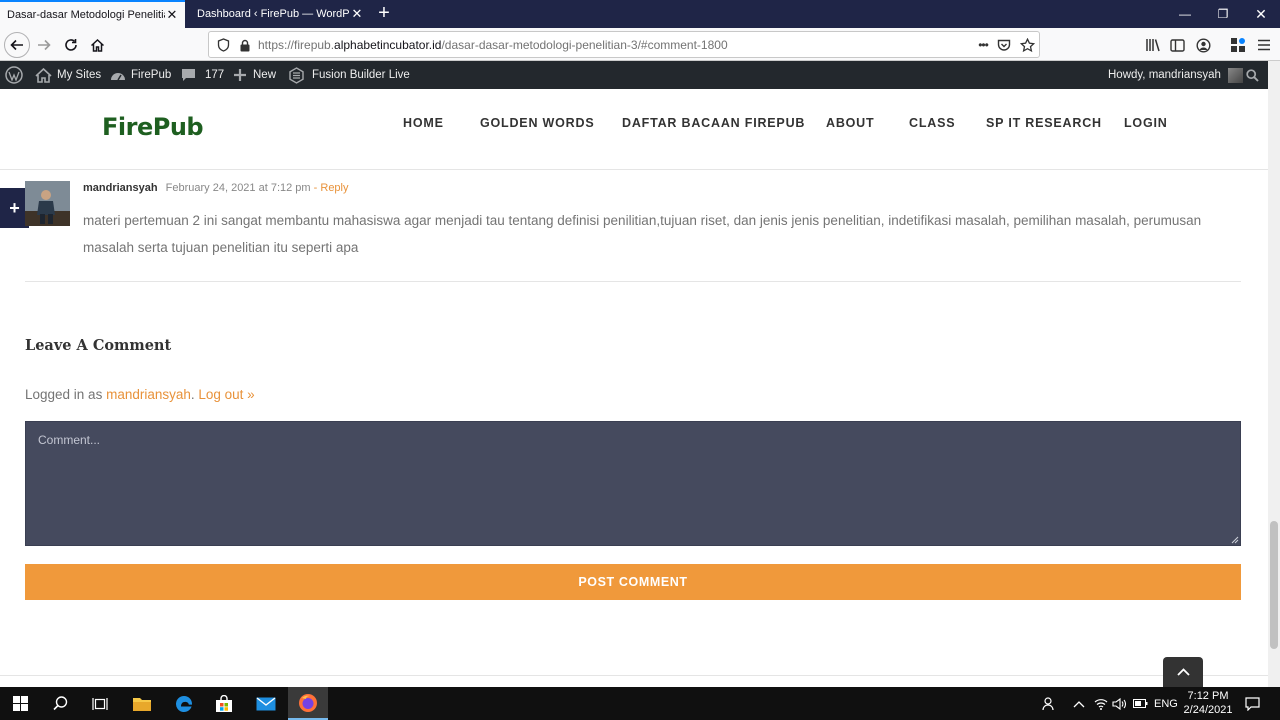  What do you see at coordinates (850, 123) in the screenshot?
I see `nav-about: ABOUT` at bounding box center [850, 123].